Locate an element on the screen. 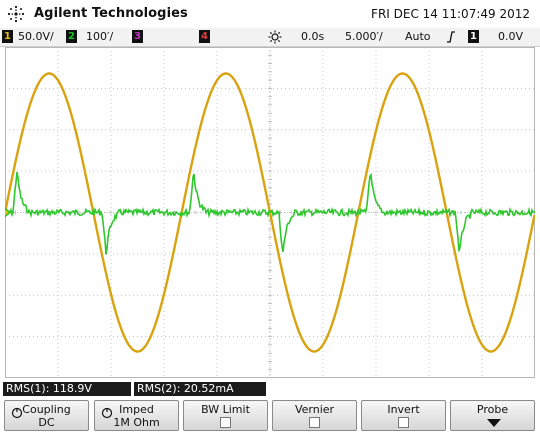 This screenshot has width=540, height=433. probe-softkey: Probe is located at coordinates (492, 415).